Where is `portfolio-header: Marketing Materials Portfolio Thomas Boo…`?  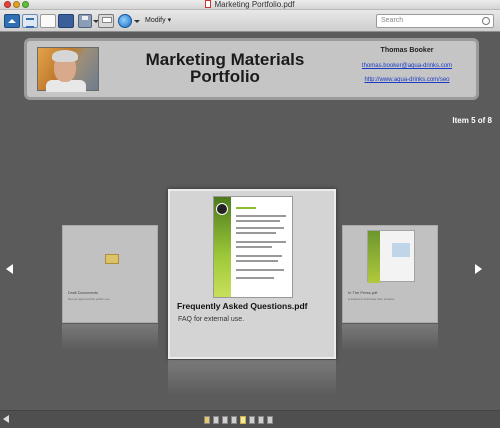 portfolio-header: Marketing Materials Portfolio Thomas Boo… is located at coordinates (251, 69).